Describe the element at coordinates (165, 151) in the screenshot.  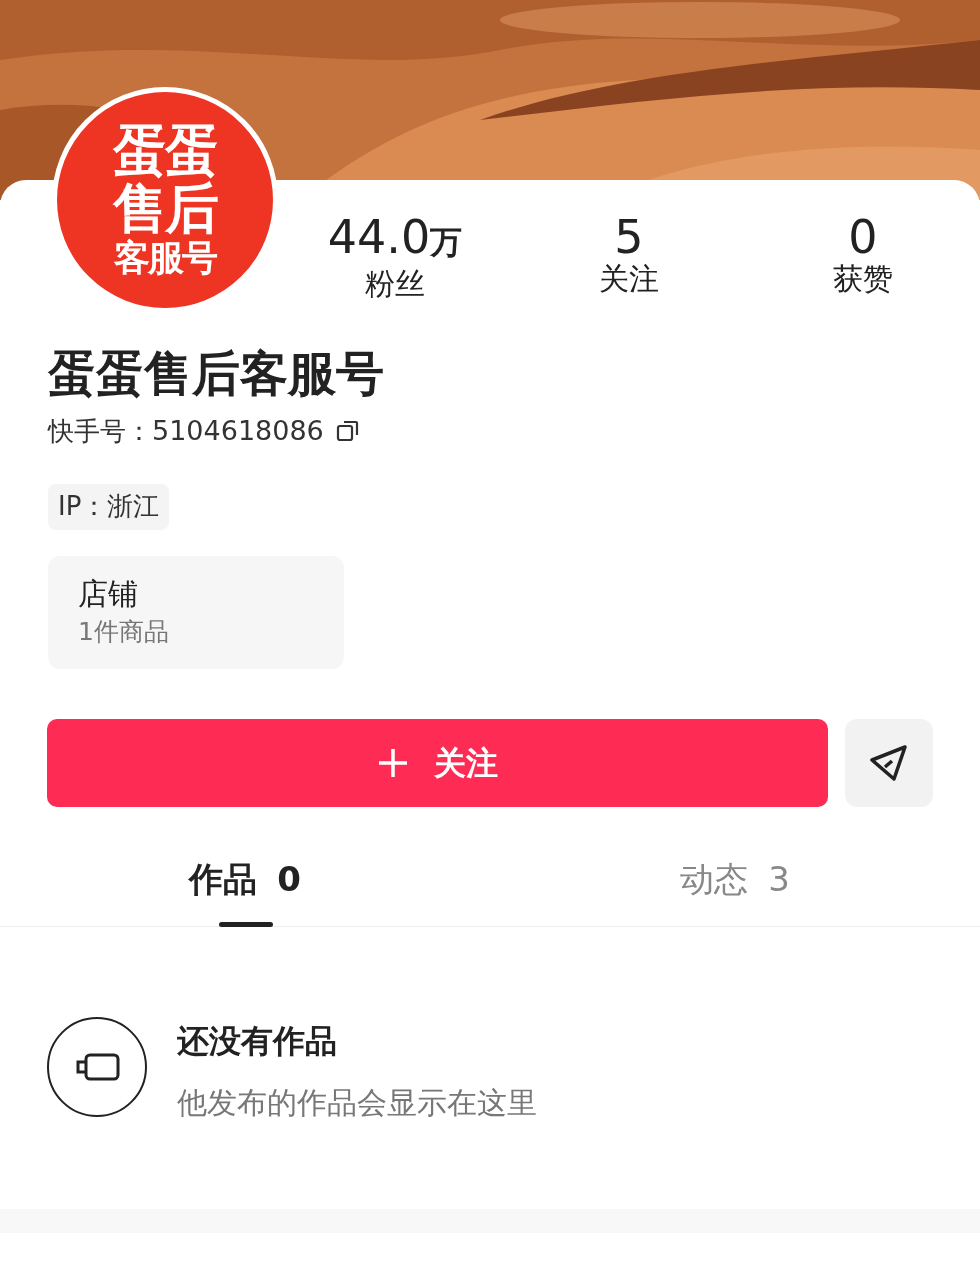
I see `avatar-text: 蛋蛋` at that location.